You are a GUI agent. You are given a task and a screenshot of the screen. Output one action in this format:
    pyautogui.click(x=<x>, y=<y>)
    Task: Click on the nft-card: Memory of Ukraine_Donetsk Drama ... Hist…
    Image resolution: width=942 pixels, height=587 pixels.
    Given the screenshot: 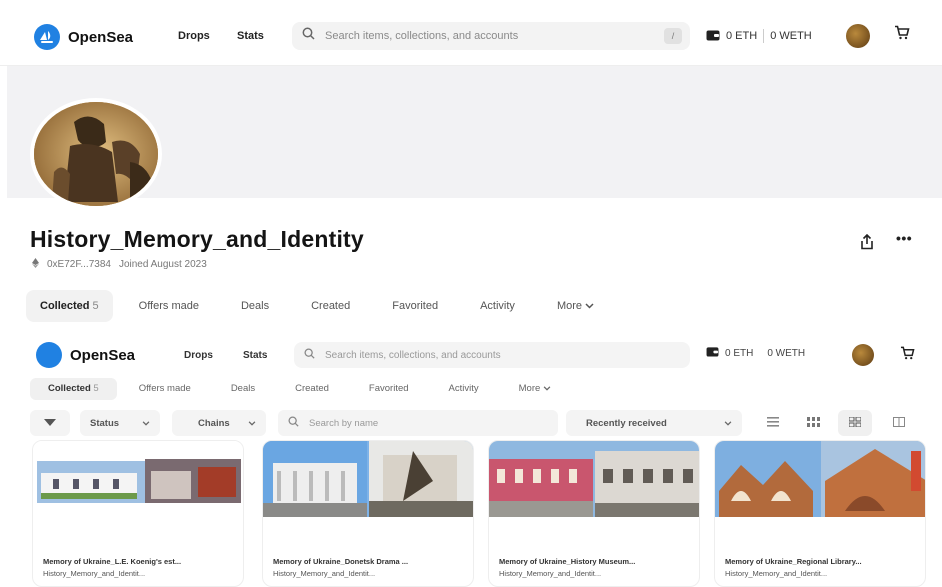 What is the action you would take?
    pyautogui.click(x=368, y=513)
    